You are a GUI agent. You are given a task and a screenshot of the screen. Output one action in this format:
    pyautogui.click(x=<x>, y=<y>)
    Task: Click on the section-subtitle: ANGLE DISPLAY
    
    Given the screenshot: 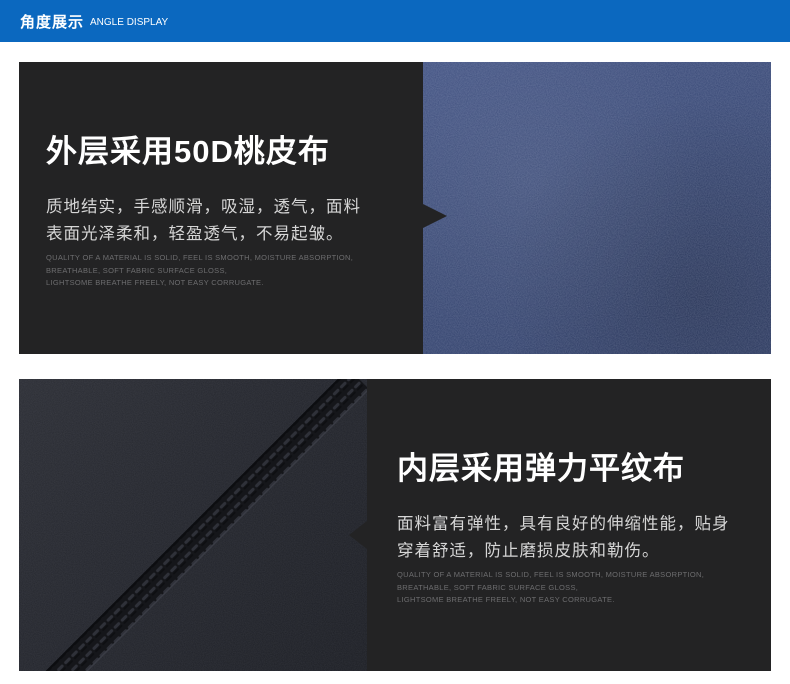 What is the action you would take?
    pyautogui.click(x=129, y=22)
    